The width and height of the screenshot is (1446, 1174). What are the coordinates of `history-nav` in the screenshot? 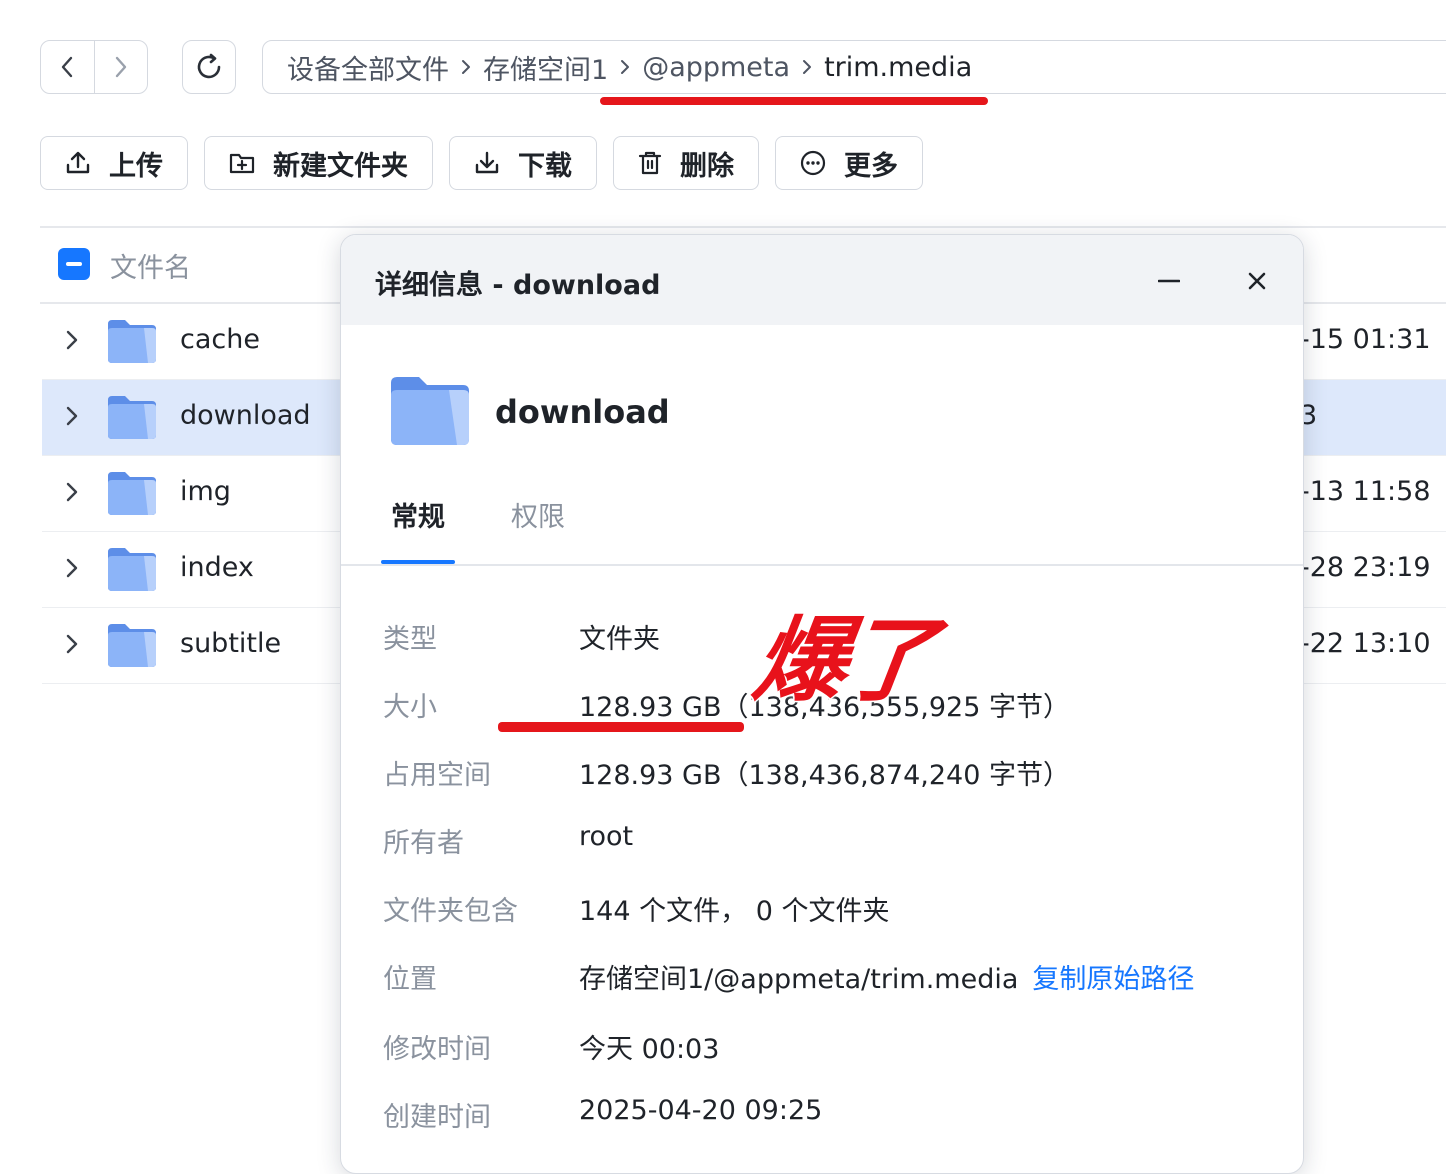 It's located at (94, 67).